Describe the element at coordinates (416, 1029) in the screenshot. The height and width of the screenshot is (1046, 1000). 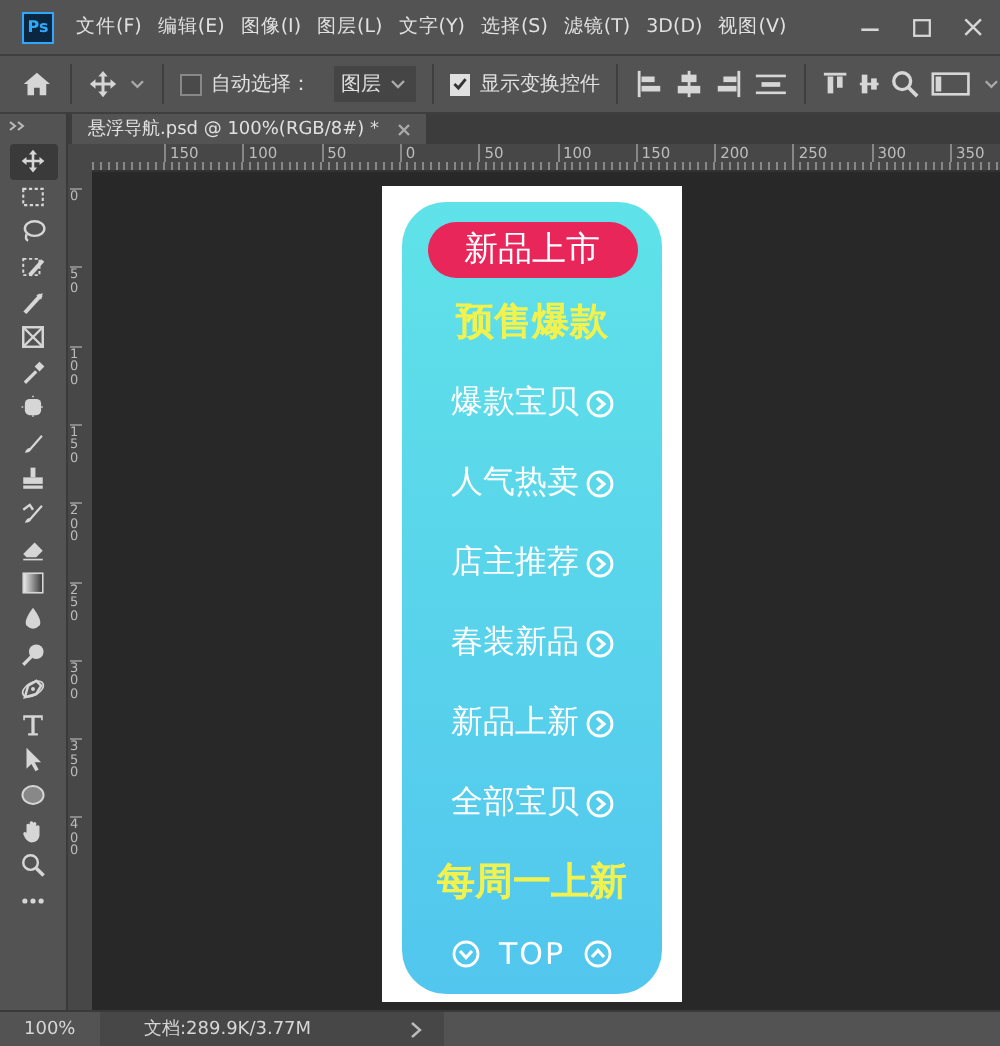
I see `chevron-right-icon` at that location.